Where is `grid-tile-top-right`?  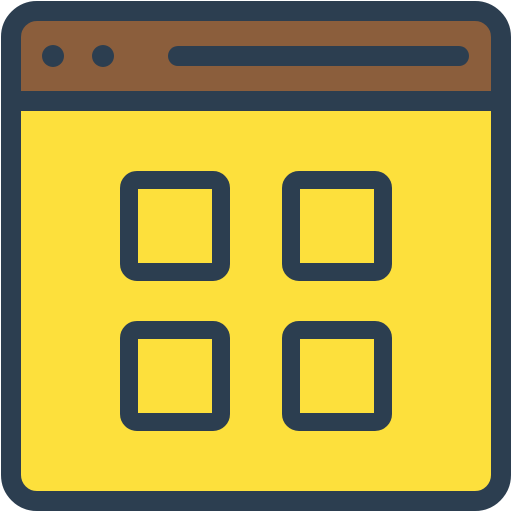 grid-tile-top-right is located at coordinates (337, 226).